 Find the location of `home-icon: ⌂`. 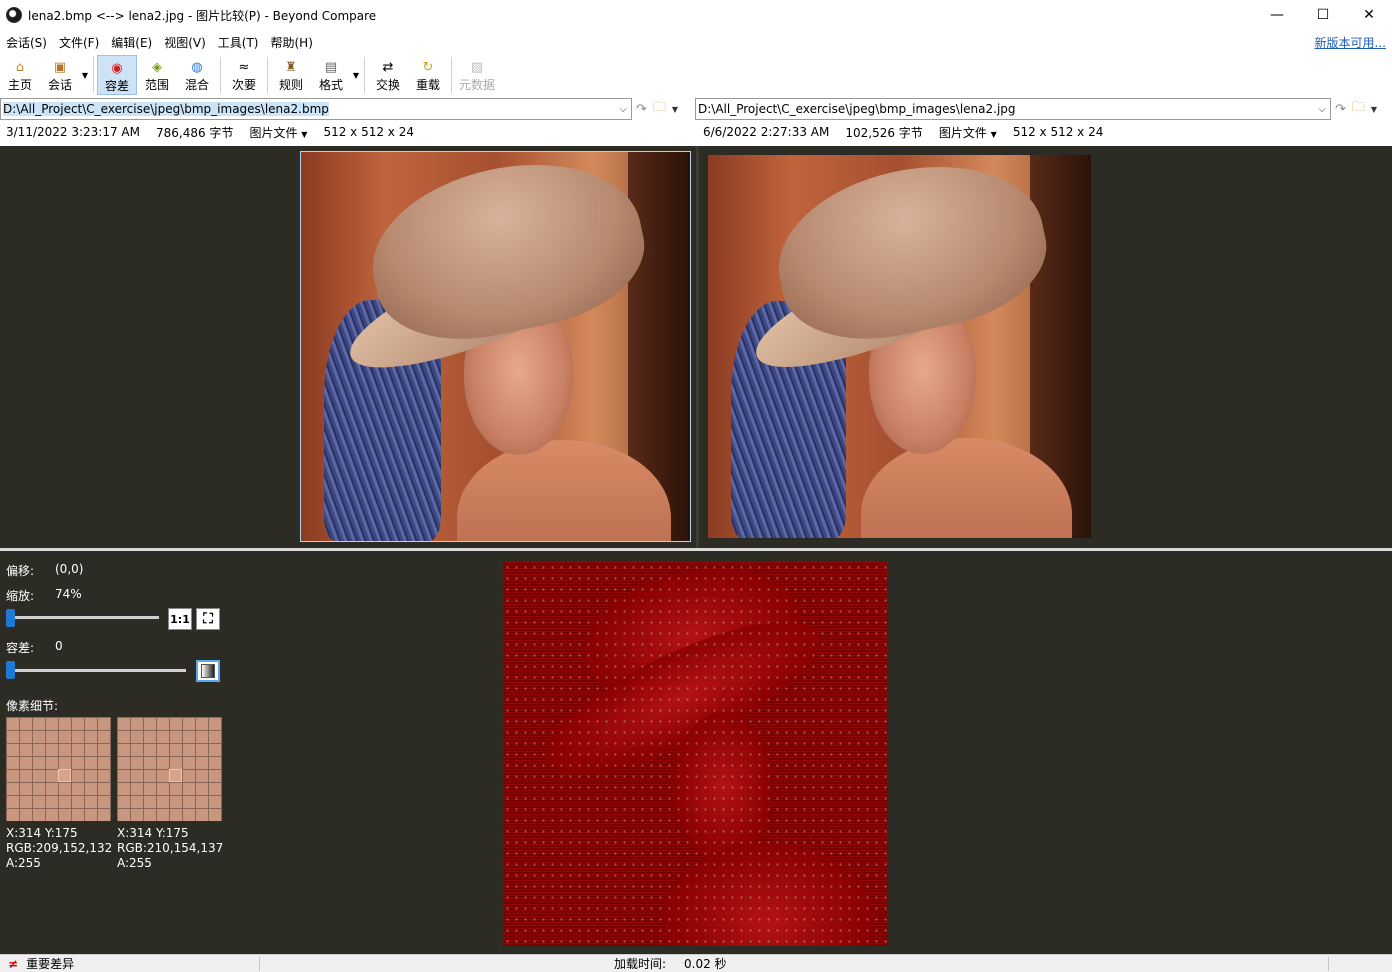

home-icon: ⌂ is located at coordinates (20, 67).